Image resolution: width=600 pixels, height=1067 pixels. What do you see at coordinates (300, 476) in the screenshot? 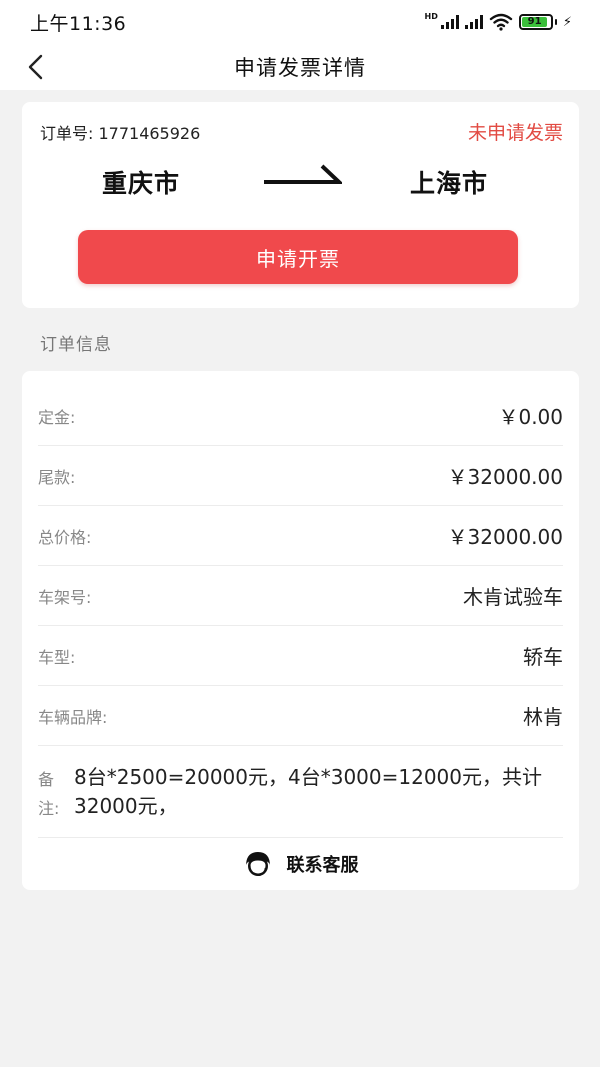
I see `info-row-balance: 尾款: ￥32000.00` at bounding box center [300, 476].